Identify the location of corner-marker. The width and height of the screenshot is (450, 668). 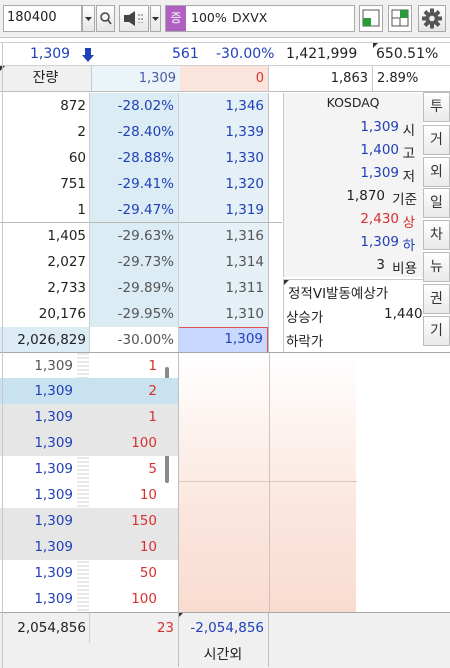
(375, 45).